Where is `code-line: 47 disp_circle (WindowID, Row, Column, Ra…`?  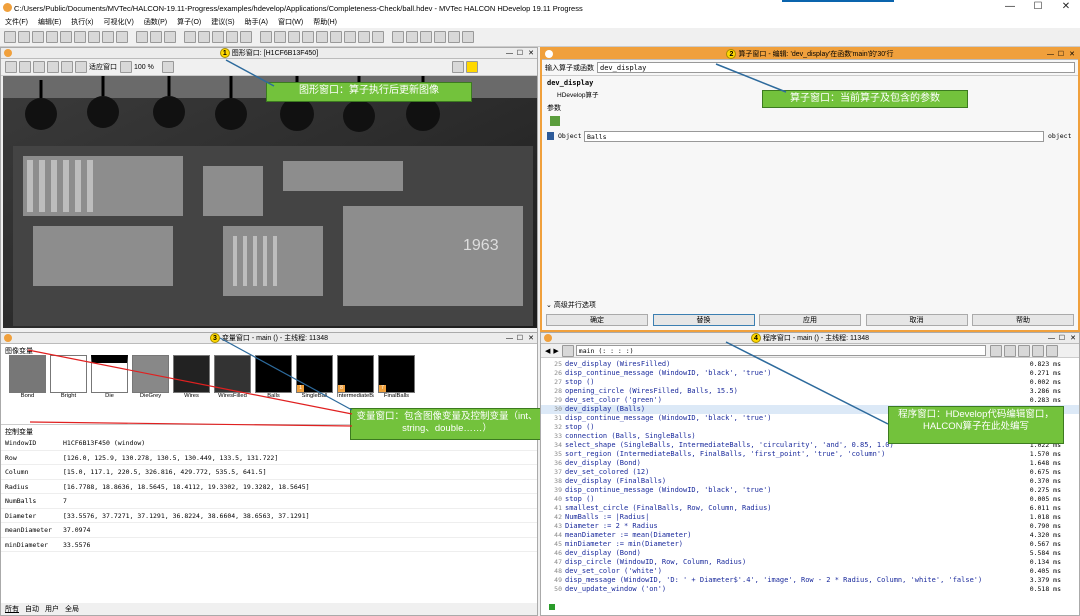
code-line: 47 disp_circle (WindowID, Row, Column, Ra… is located at coordinates (810, 562).